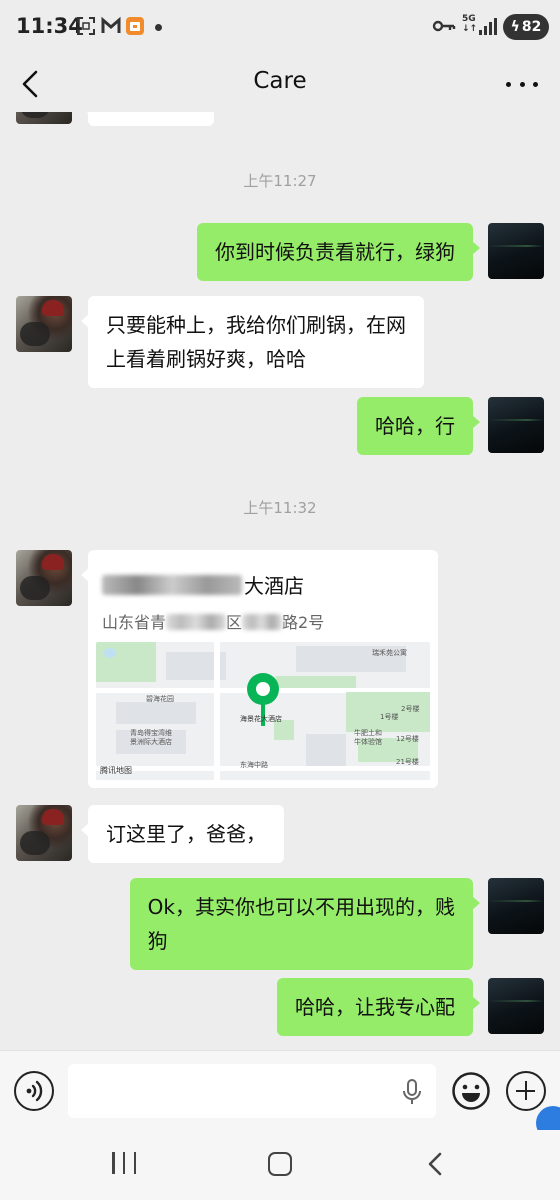  I want to click on notification-dot, so click(158, 27).